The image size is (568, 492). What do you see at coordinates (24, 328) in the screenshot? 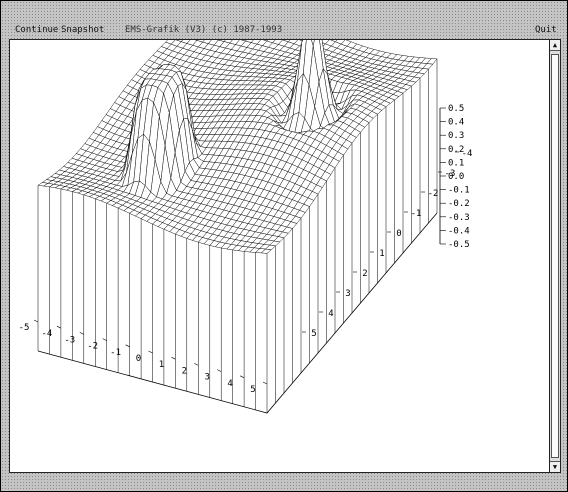
I see `x-axis-tick-label: -5` at bounding box center [24, 328].